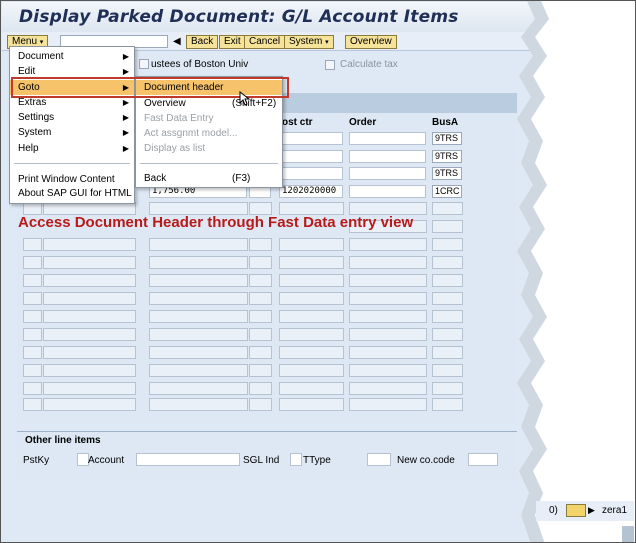  Describe the element at coordinates (175, 148) in the screenshot. I see `menu-item-label: Display as list` at that location.